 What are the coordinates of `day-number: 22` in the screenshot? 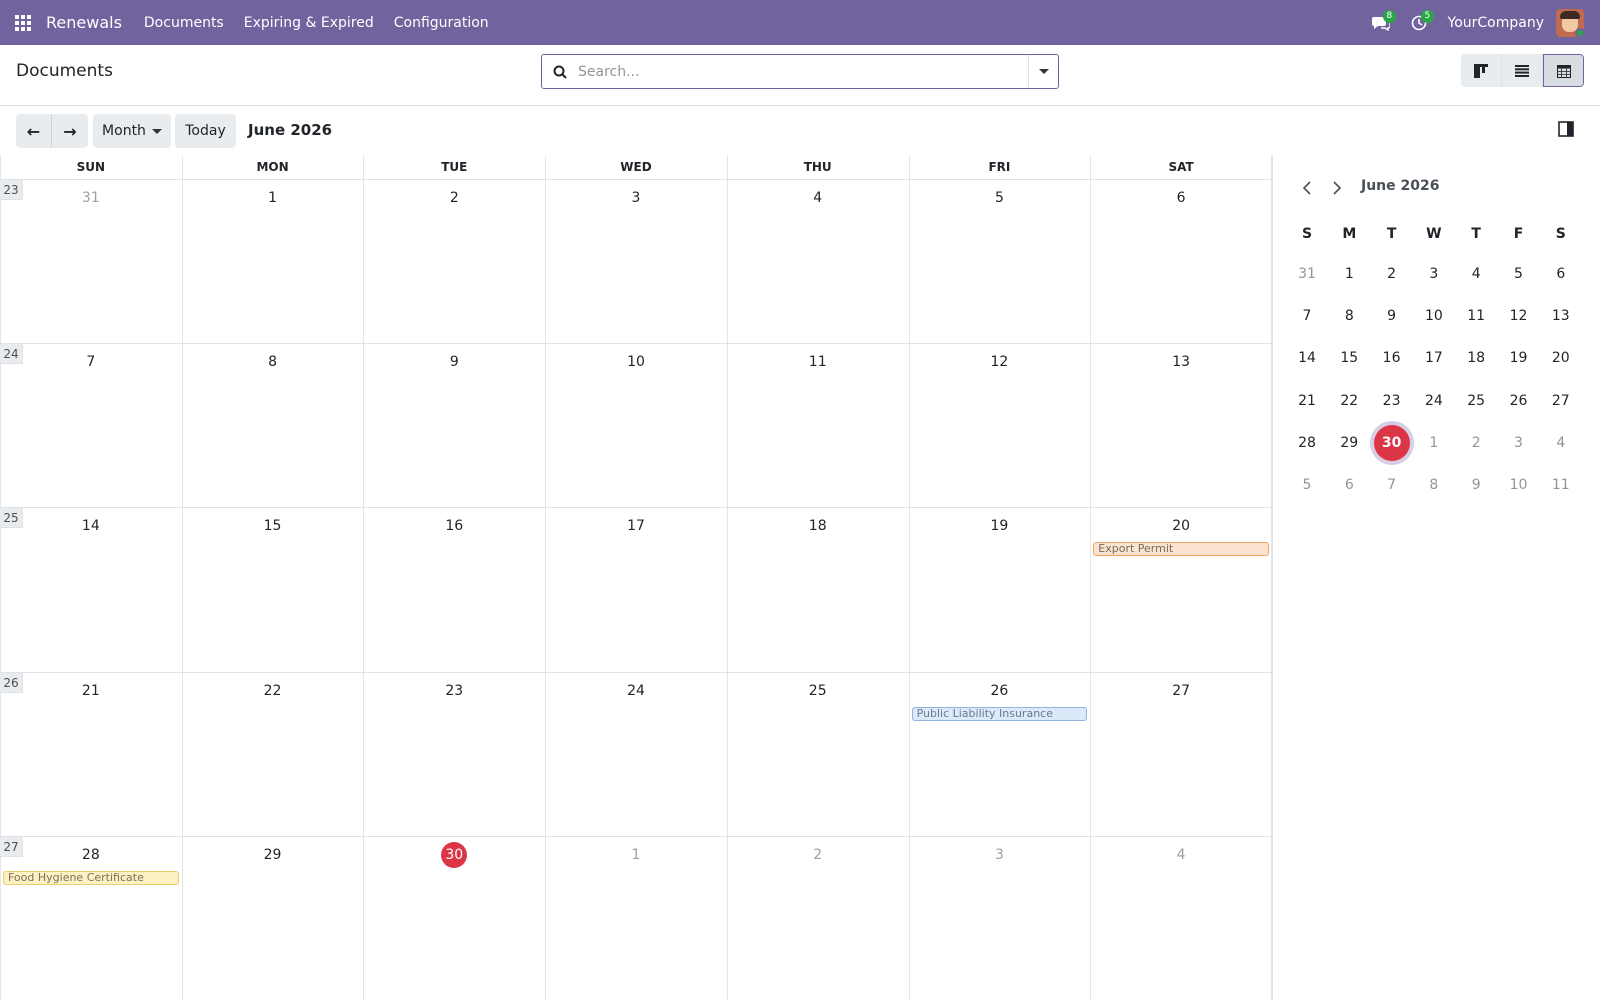 It's located at (273, 691).